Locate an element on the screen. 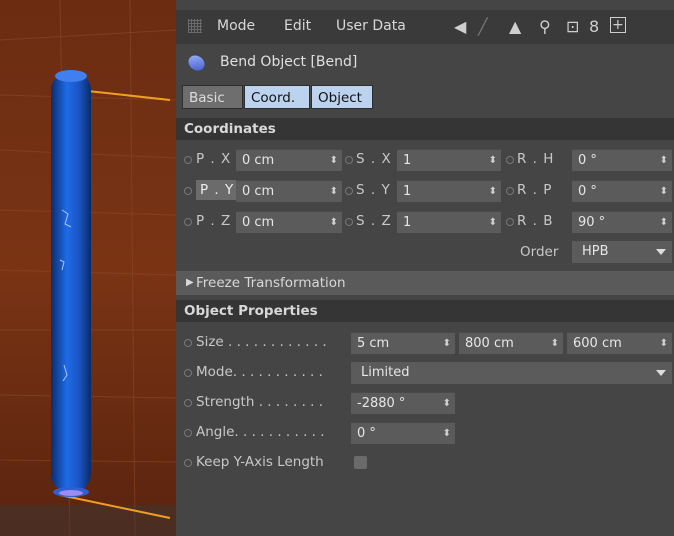 This screenshot has width=674, height=536. section-coordinates: Coordinates is located at coordinates (425, 129).